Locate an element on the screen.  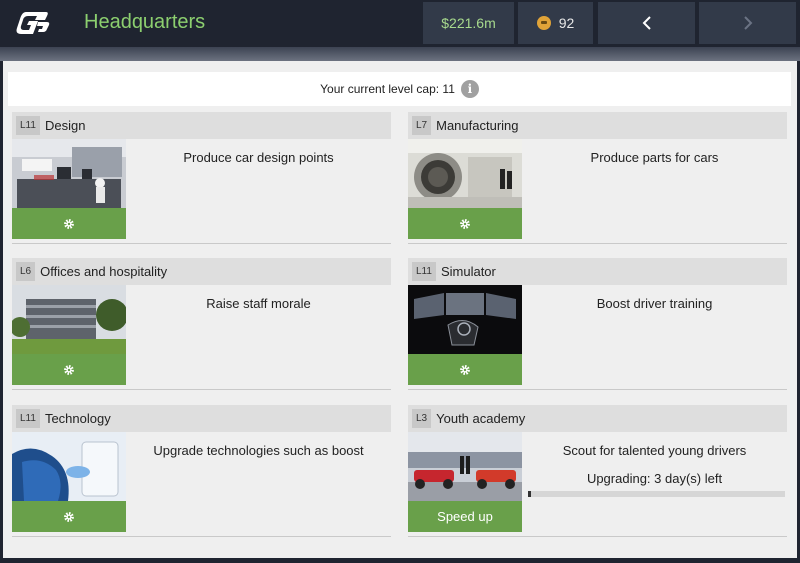
level-cap-bar: Your current level cap: 11 i is located at coordinates (399, 89).